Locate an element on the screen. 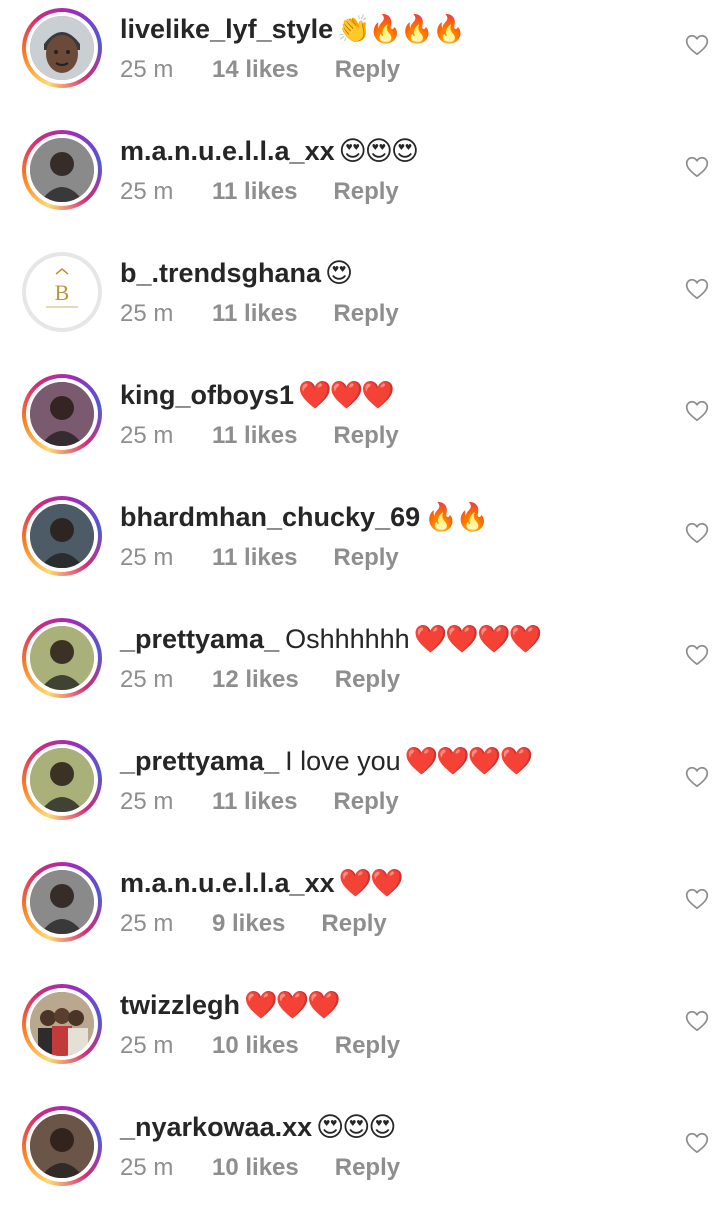  comment-username: king_ofboys1 is located at coordinates (207, 395).